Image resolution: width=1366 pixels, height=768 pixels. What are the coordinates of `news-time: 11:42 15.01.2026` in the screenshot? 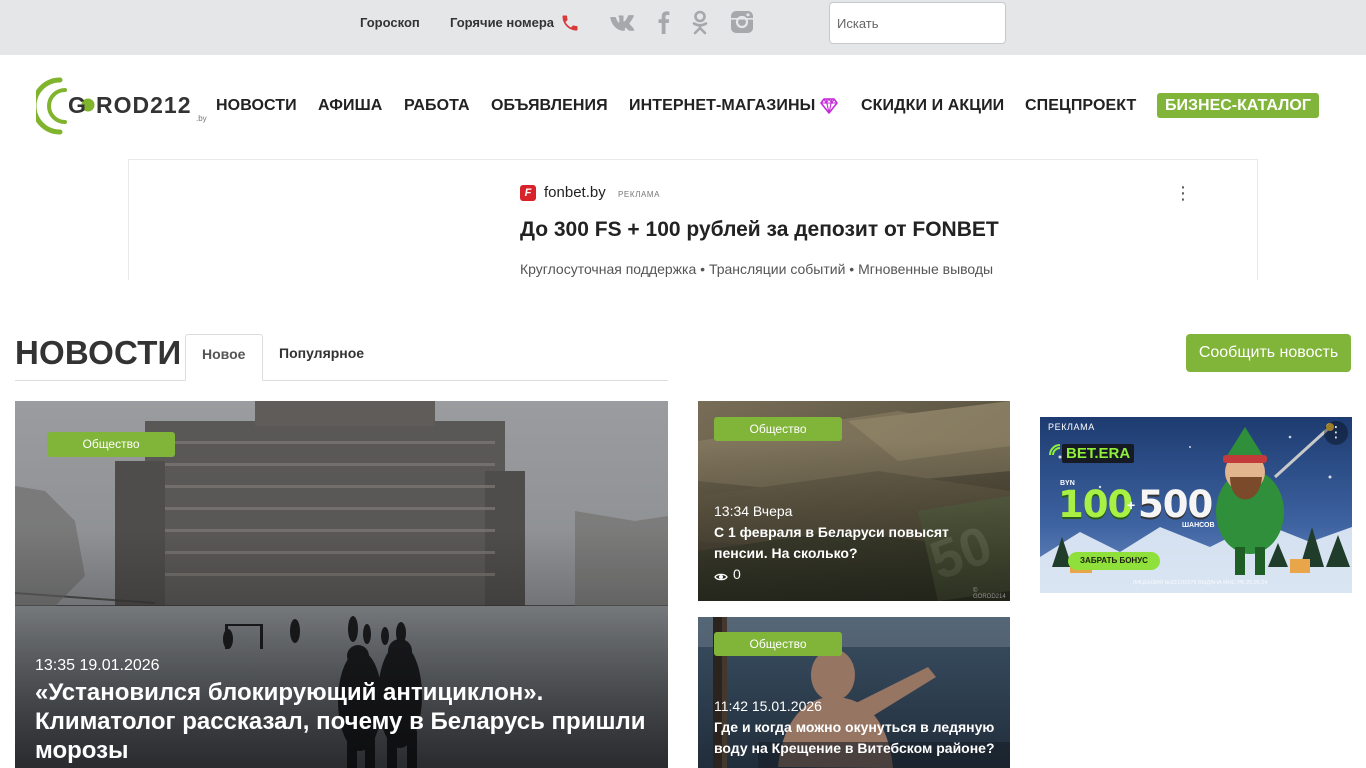 It's located at (768, 706).